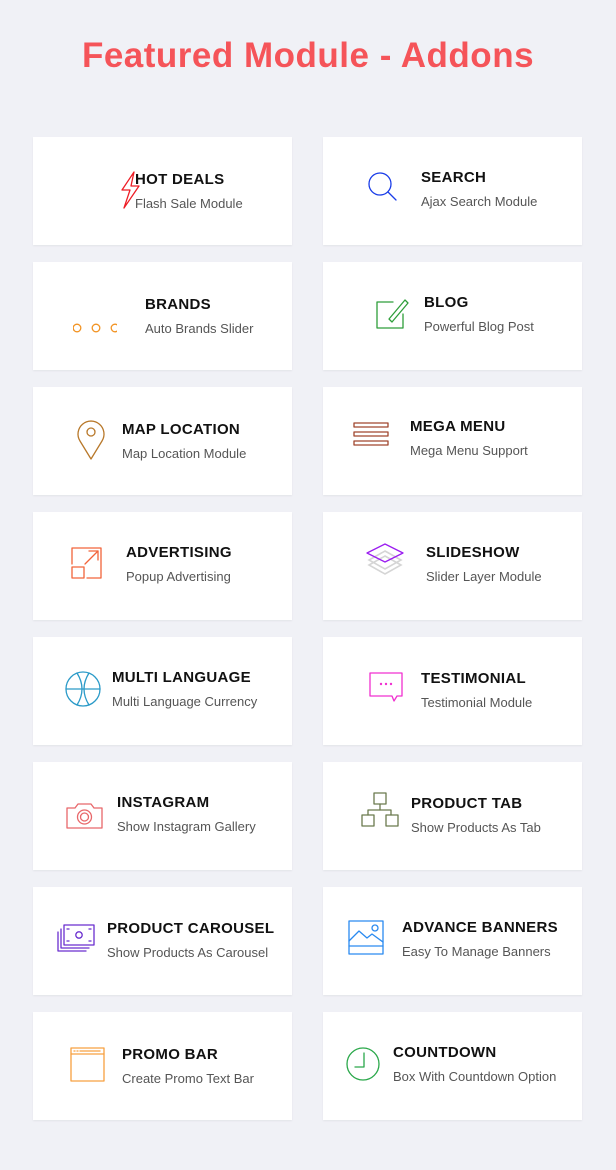 Image resolution: width=616 pixels, height=1170 pixels. Describe the element at coordinates (181, 677) in the screenshot. I see `module-name: MULTI LANGUAGE` at that location.